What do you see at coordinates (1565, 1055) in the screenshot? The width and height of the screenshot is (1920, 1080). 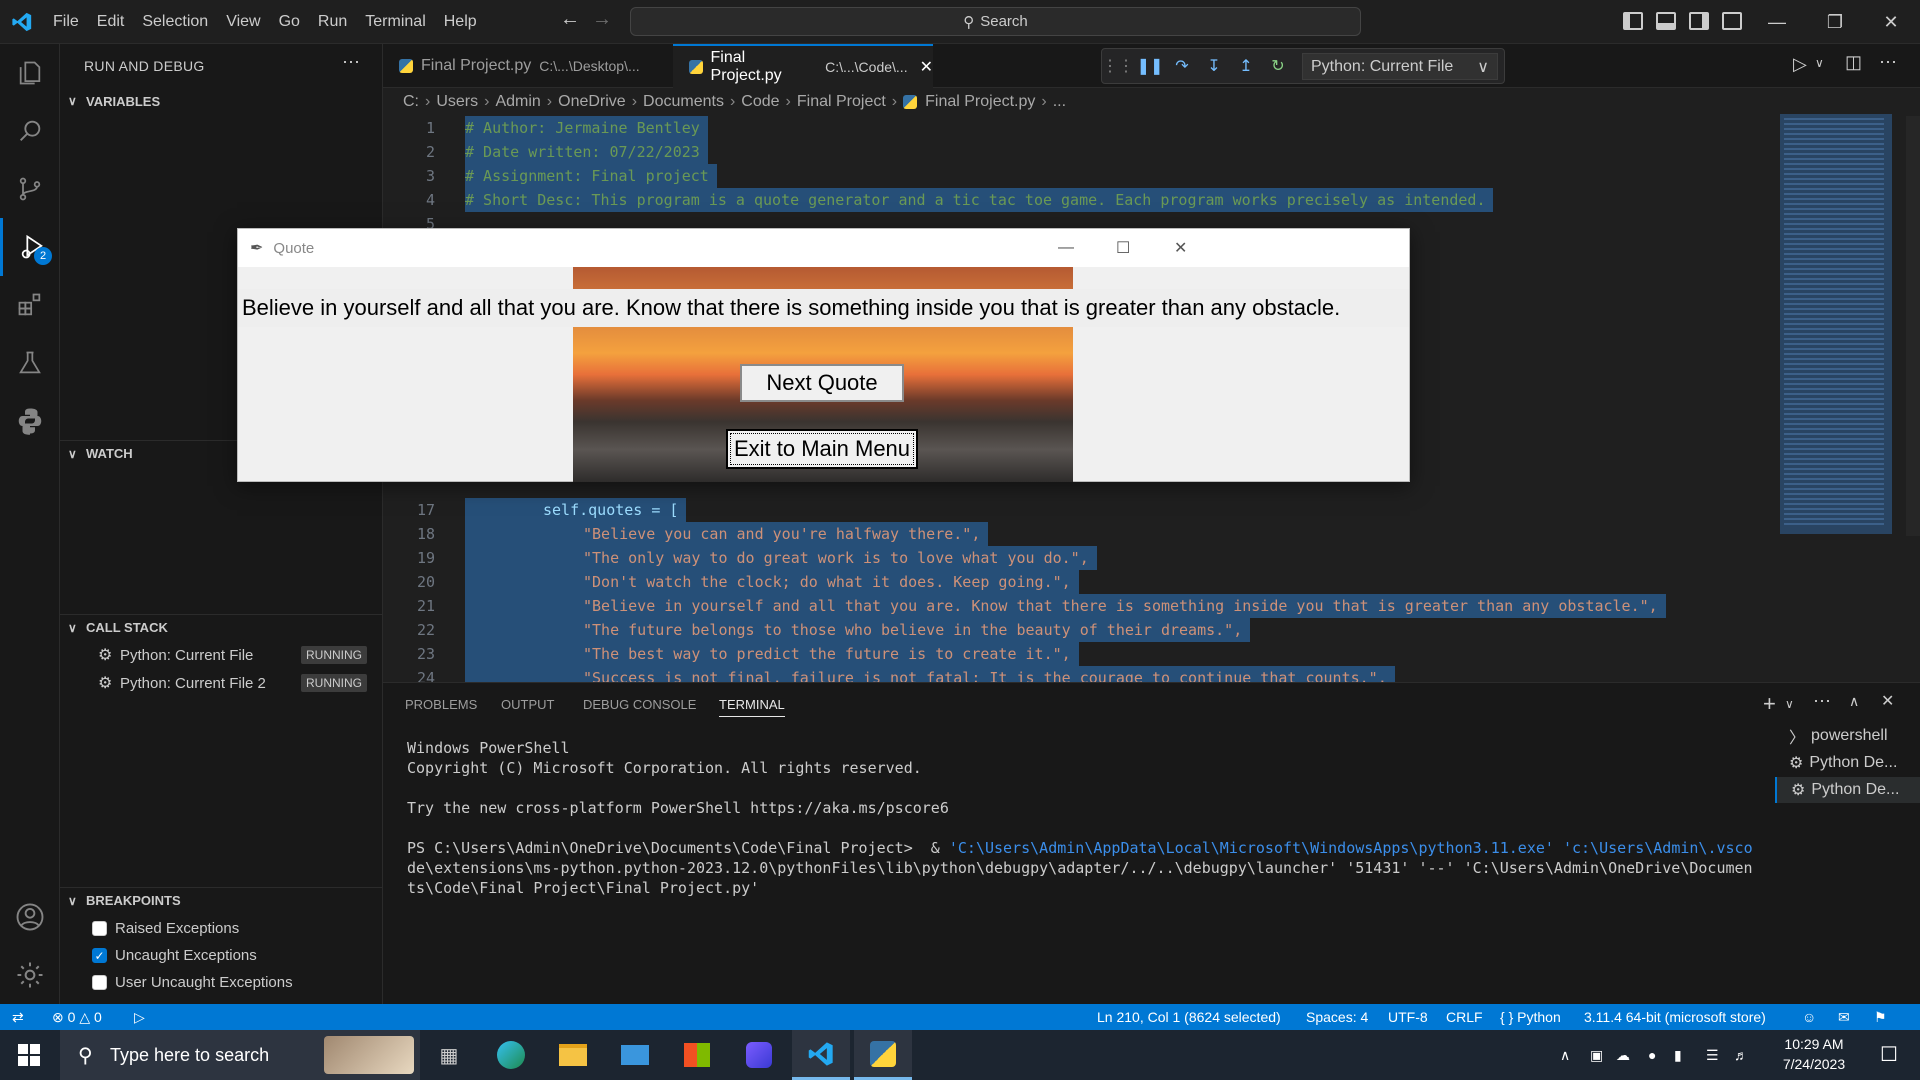 I see `show-hidden-icons-icon: ∧` at bounding box center [1565, 1055].